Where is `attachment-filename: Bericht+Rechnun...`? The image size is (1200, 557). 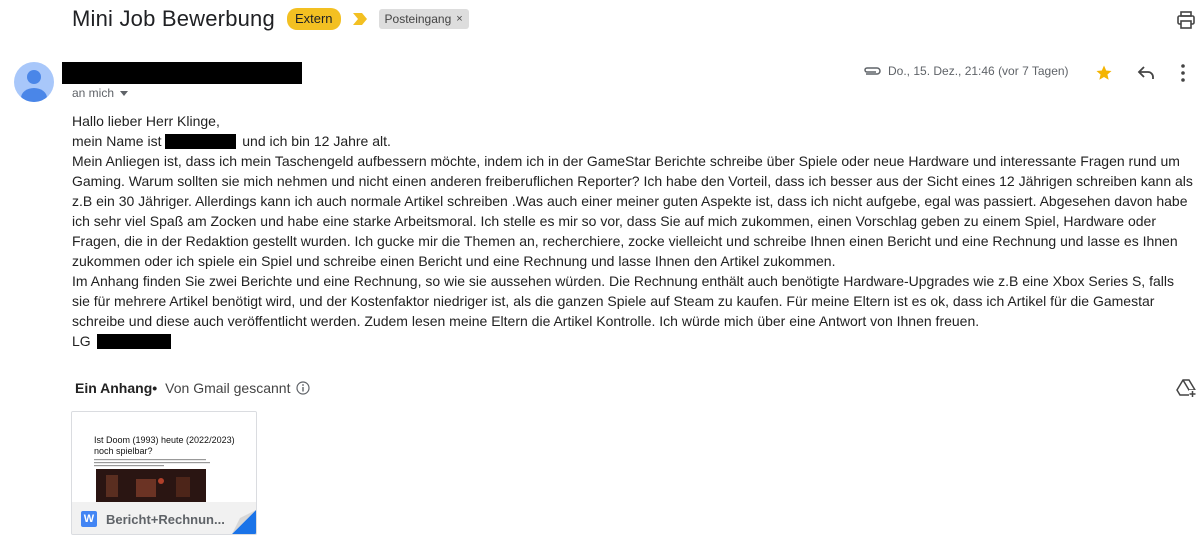
attachment-filename: Bericht+Rechnun... is located at coordinates (165, 519).